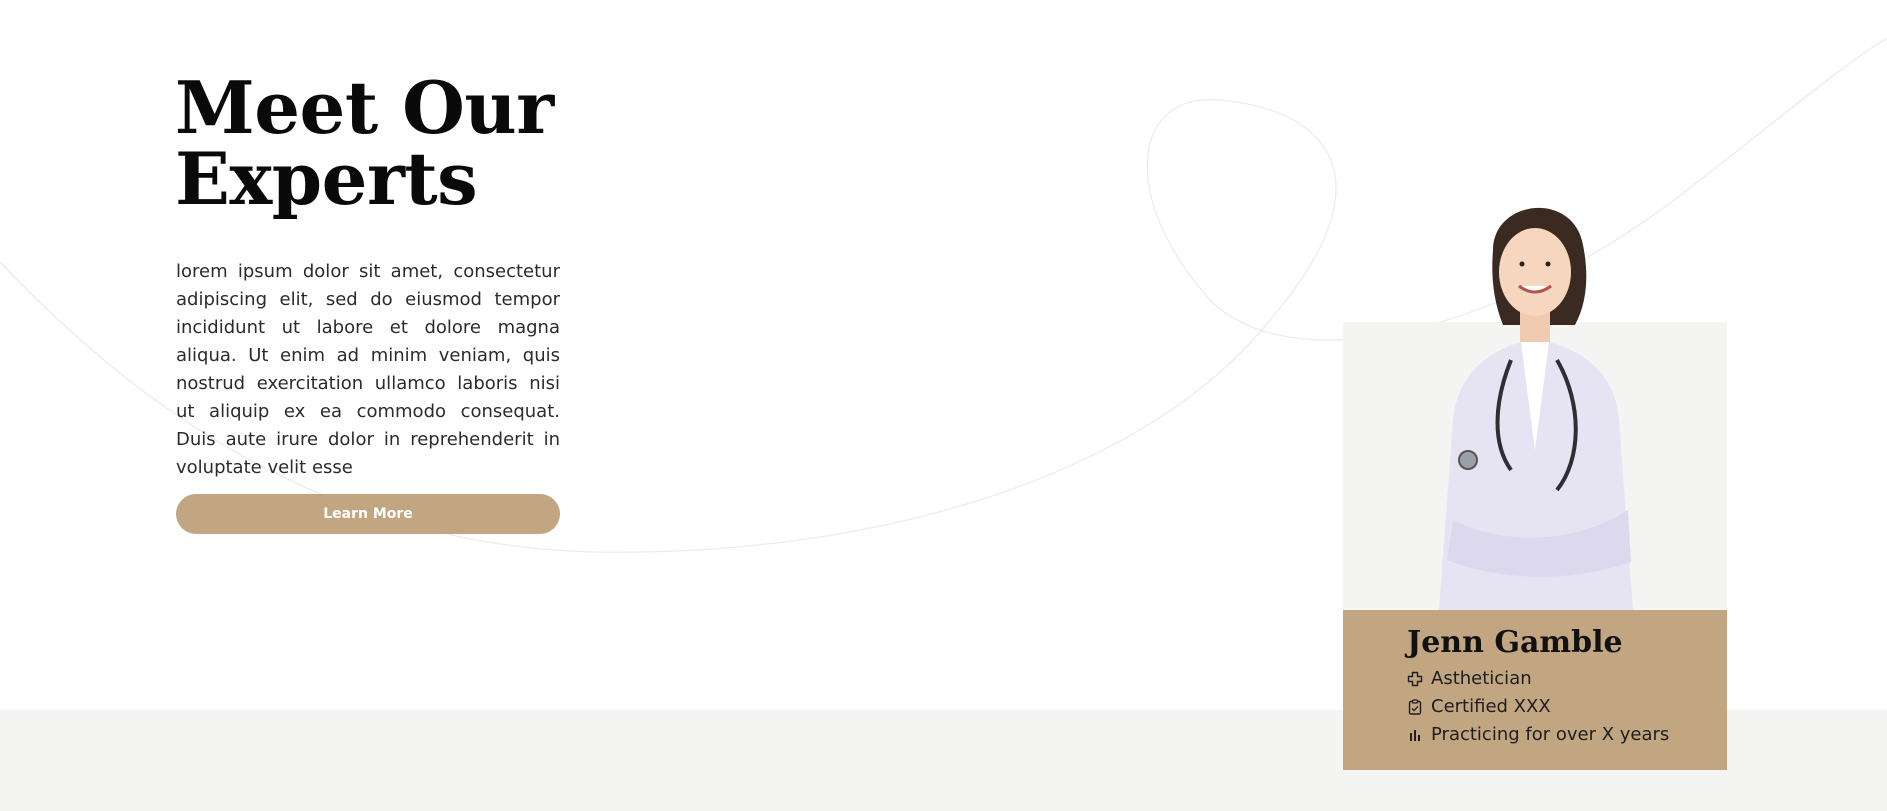 The width and height of the screenshot is (1887, 811). Describe the element at coordinates (1415, 735) in the screenshot. I see `bar-chart-icon` at that location.